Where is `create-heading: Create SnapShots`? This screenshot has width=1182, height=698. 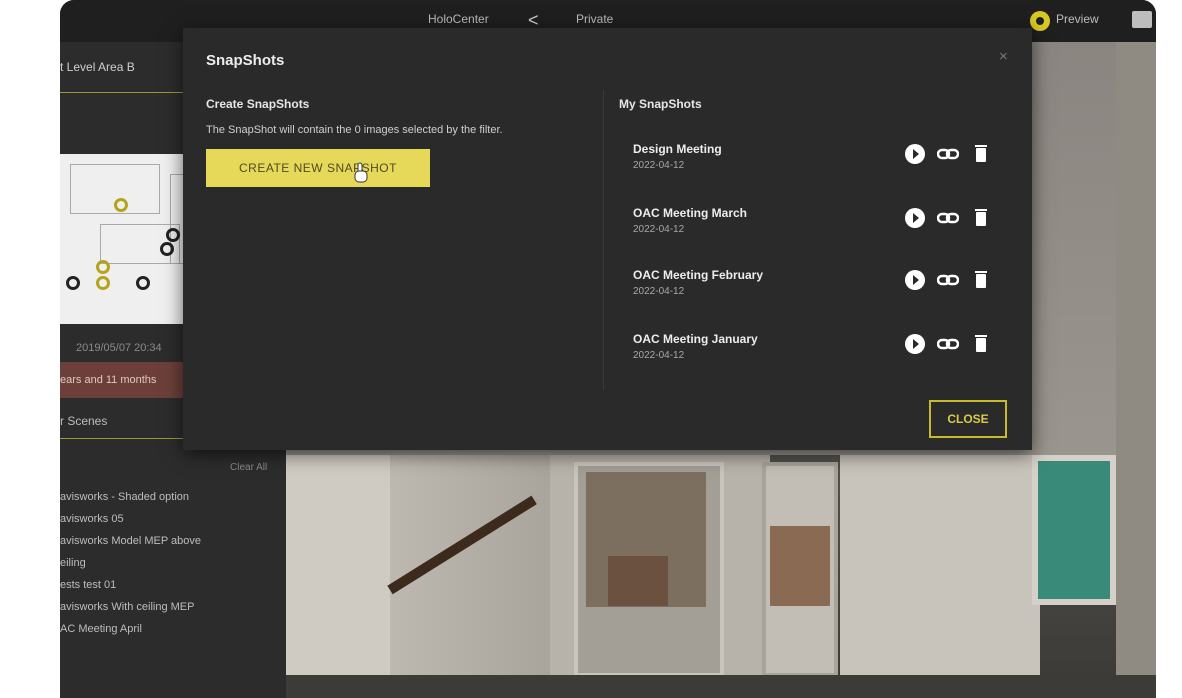
create-heading: Create SnapShots is located at coordinates (258, 104).